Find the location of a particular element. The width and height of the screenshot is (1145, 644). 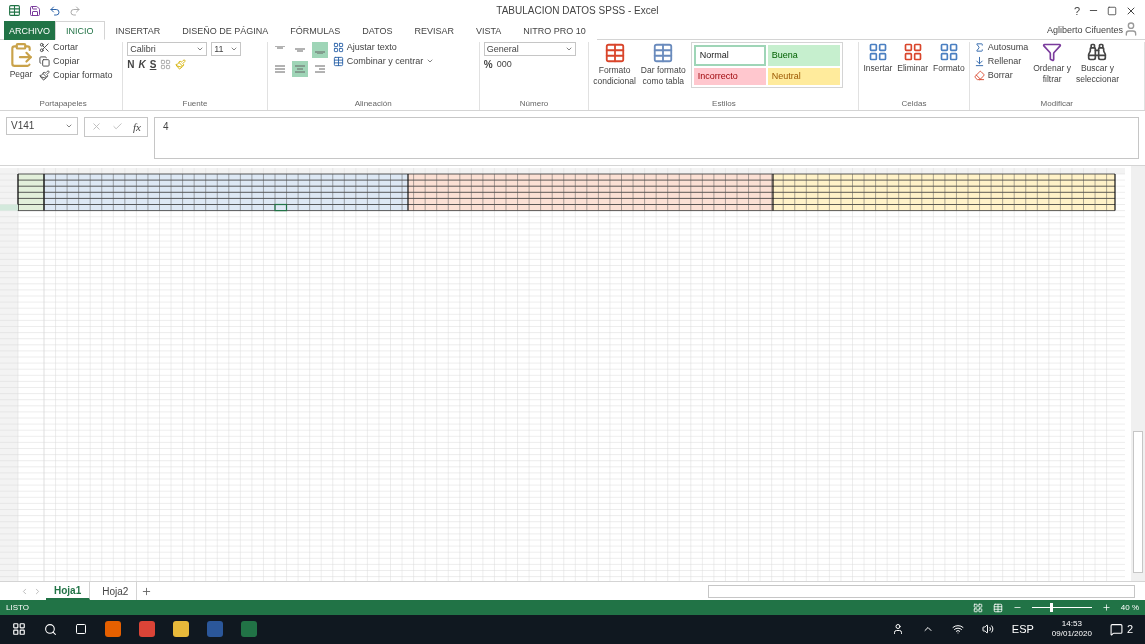

font-style-button: N is located at coordinates (131, 64).